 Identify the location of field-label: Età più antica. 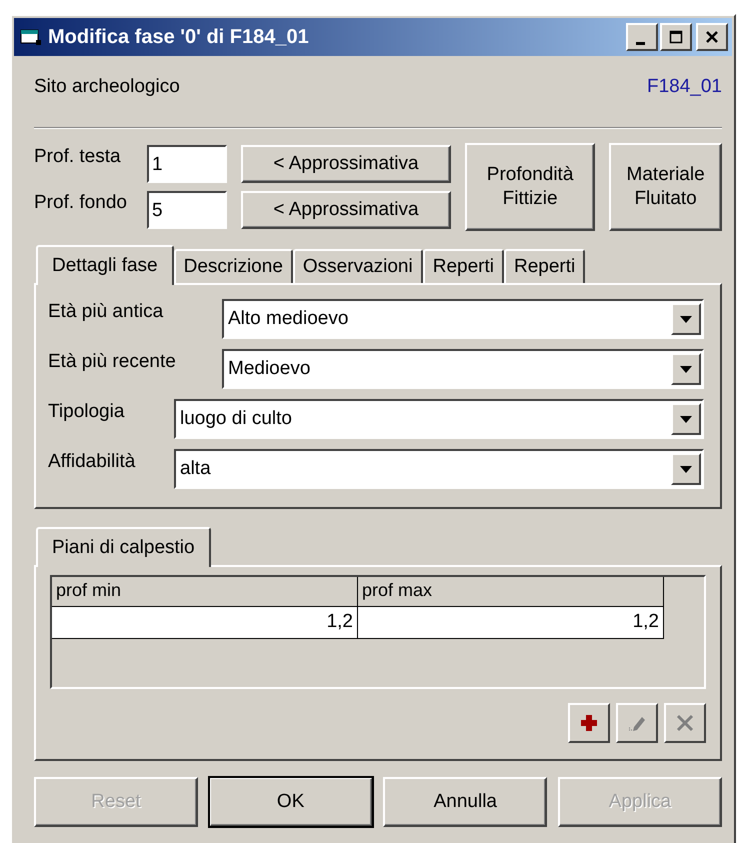
(106, 311).